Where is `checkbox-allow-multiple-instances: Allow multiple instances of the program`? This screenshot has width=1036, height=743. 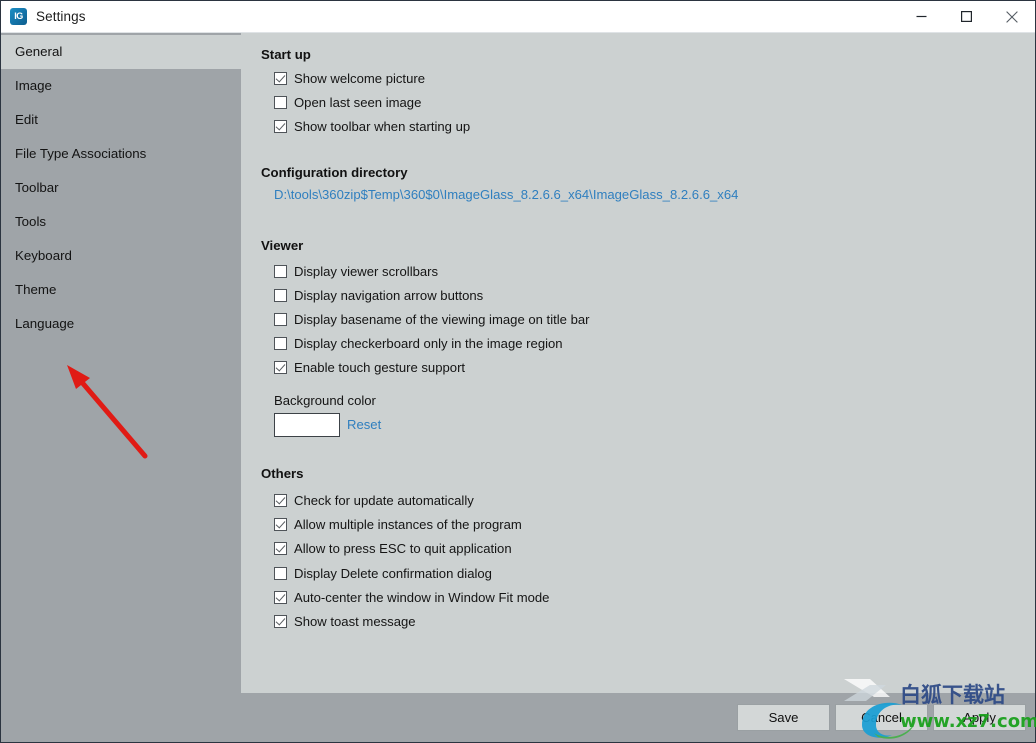 checkbox-allow-multiple-instances: Allow multiple instances of the program is located at coordinates (398, 524).